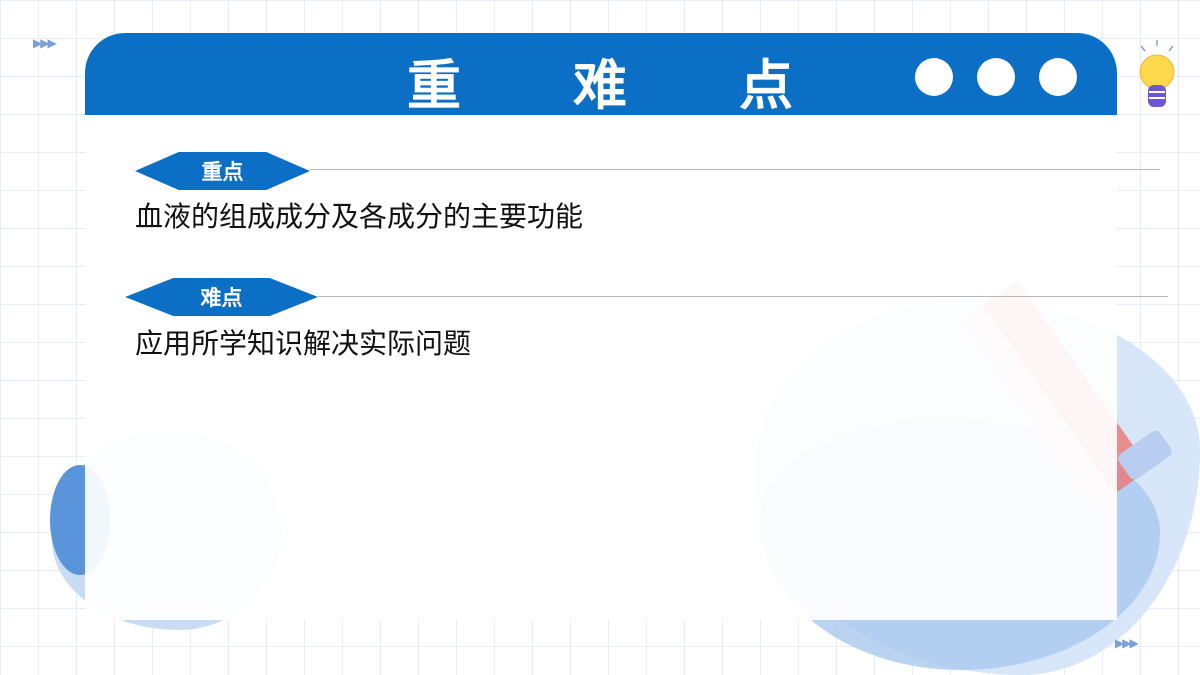 This screenshot has height=675, width=1200. What do you see at coordinates (1157, 73) in the screenshot?
I see `lightbulb-icon` at bounding box center [1157, 73].